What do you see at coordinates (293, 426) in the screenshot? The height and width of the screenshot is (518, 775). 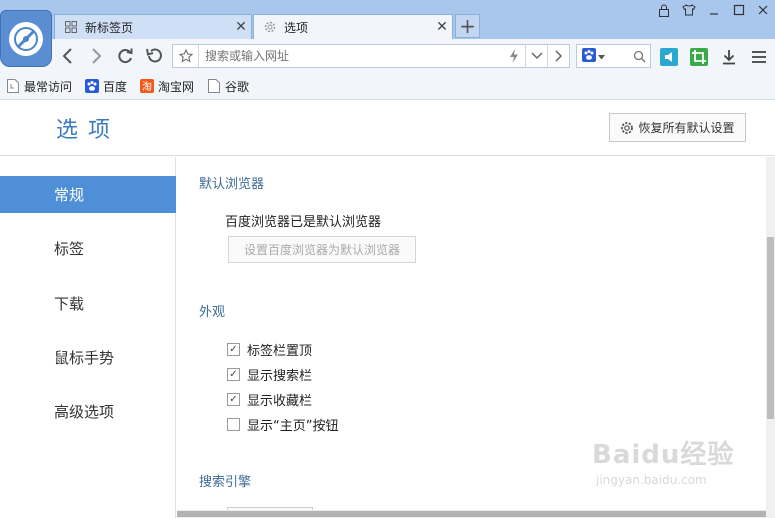 I see `option-label: 显示“主页”按钮` at bounding box center [293, 426].